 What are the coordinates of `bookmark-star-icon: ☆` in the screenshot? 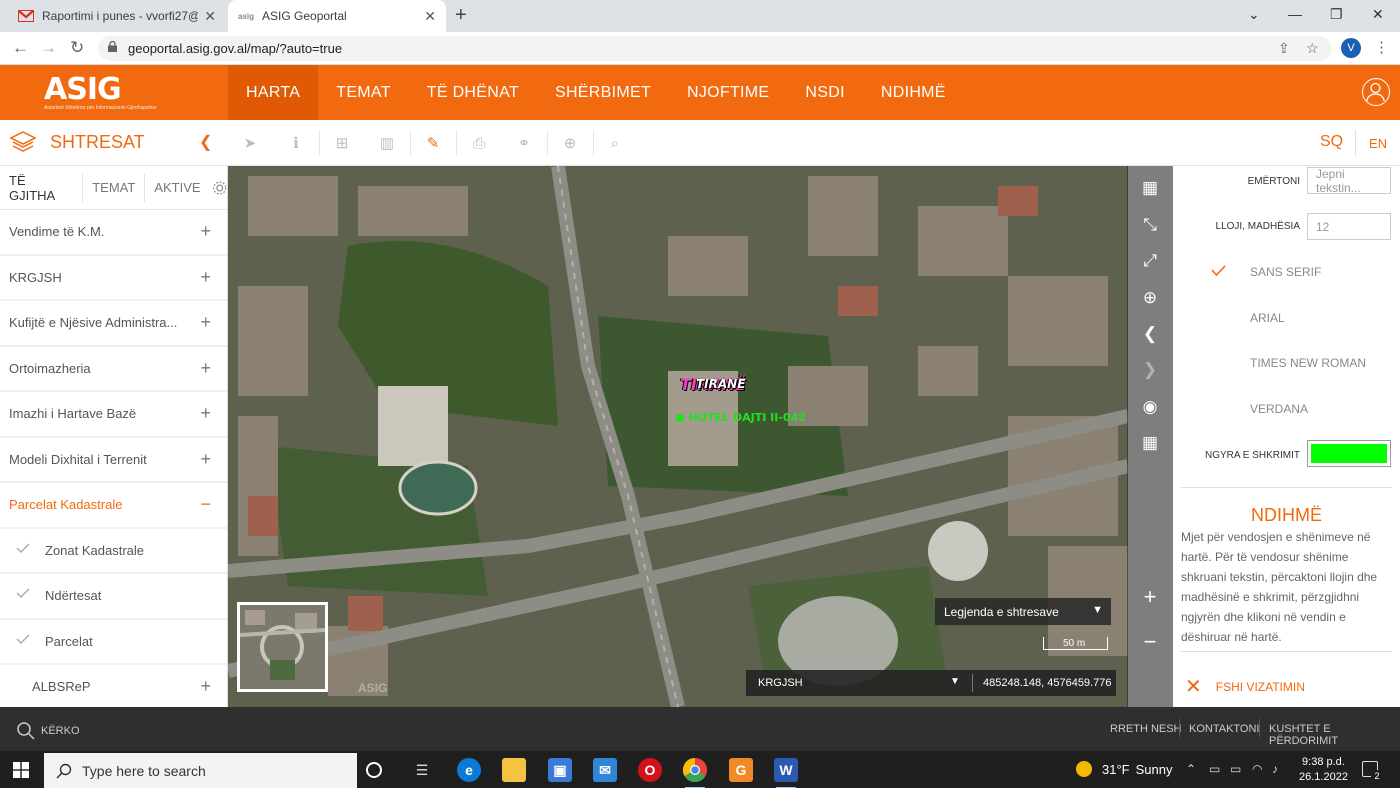 It's located at (1312, 48).